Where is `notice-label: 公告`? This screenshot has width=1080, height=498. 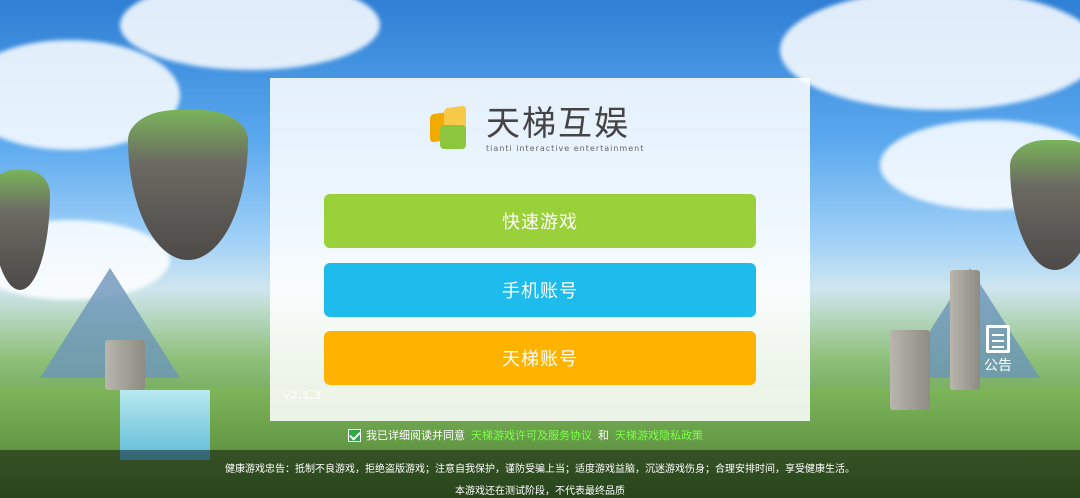
notice-label: 公告 is located at coordinates (998, 366).